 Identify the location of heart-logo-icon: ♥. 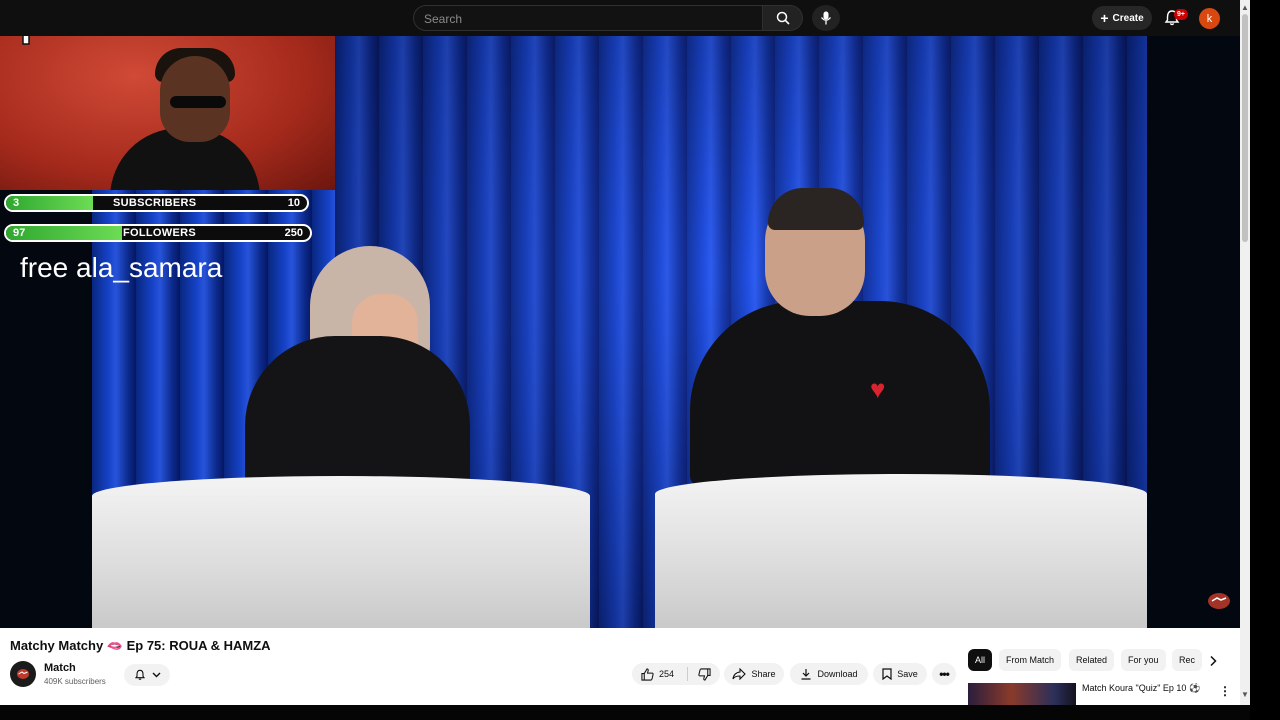
(878, 389).